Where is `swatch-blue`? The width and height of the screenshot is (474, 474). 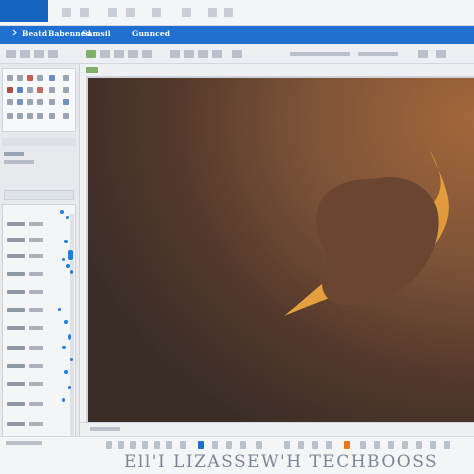 swatch-blue is located at coordinates (201, 445).